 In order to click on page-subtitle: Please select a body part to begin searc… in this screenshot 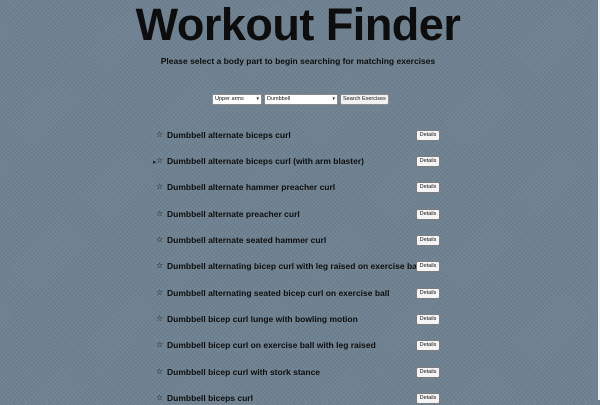, I will do `click(298, 61)`.